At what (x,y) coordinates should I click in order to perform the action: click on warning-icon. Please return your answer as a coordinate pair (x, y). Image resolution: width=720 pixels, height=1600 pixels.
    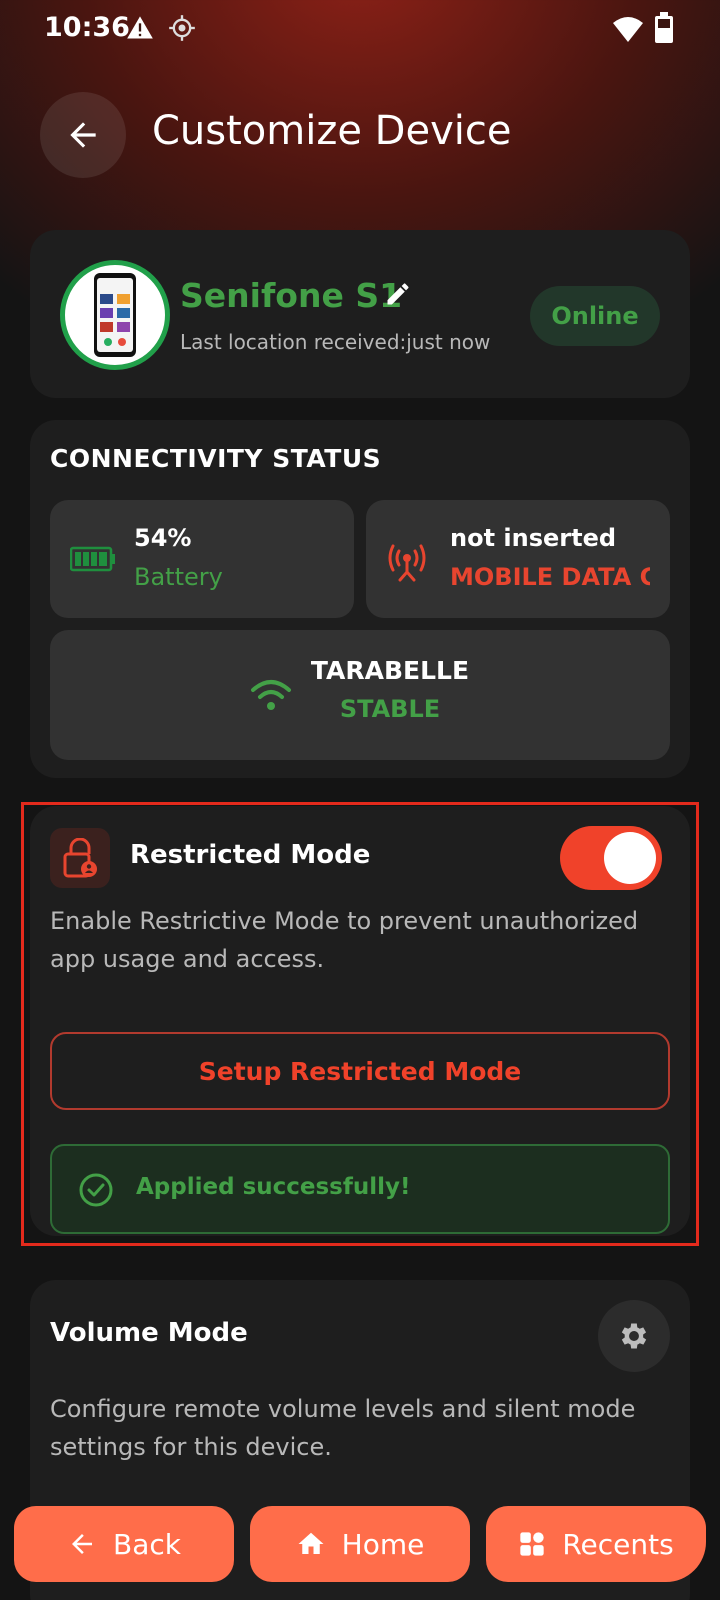
    Looking at the image, I should click on (140, 27).